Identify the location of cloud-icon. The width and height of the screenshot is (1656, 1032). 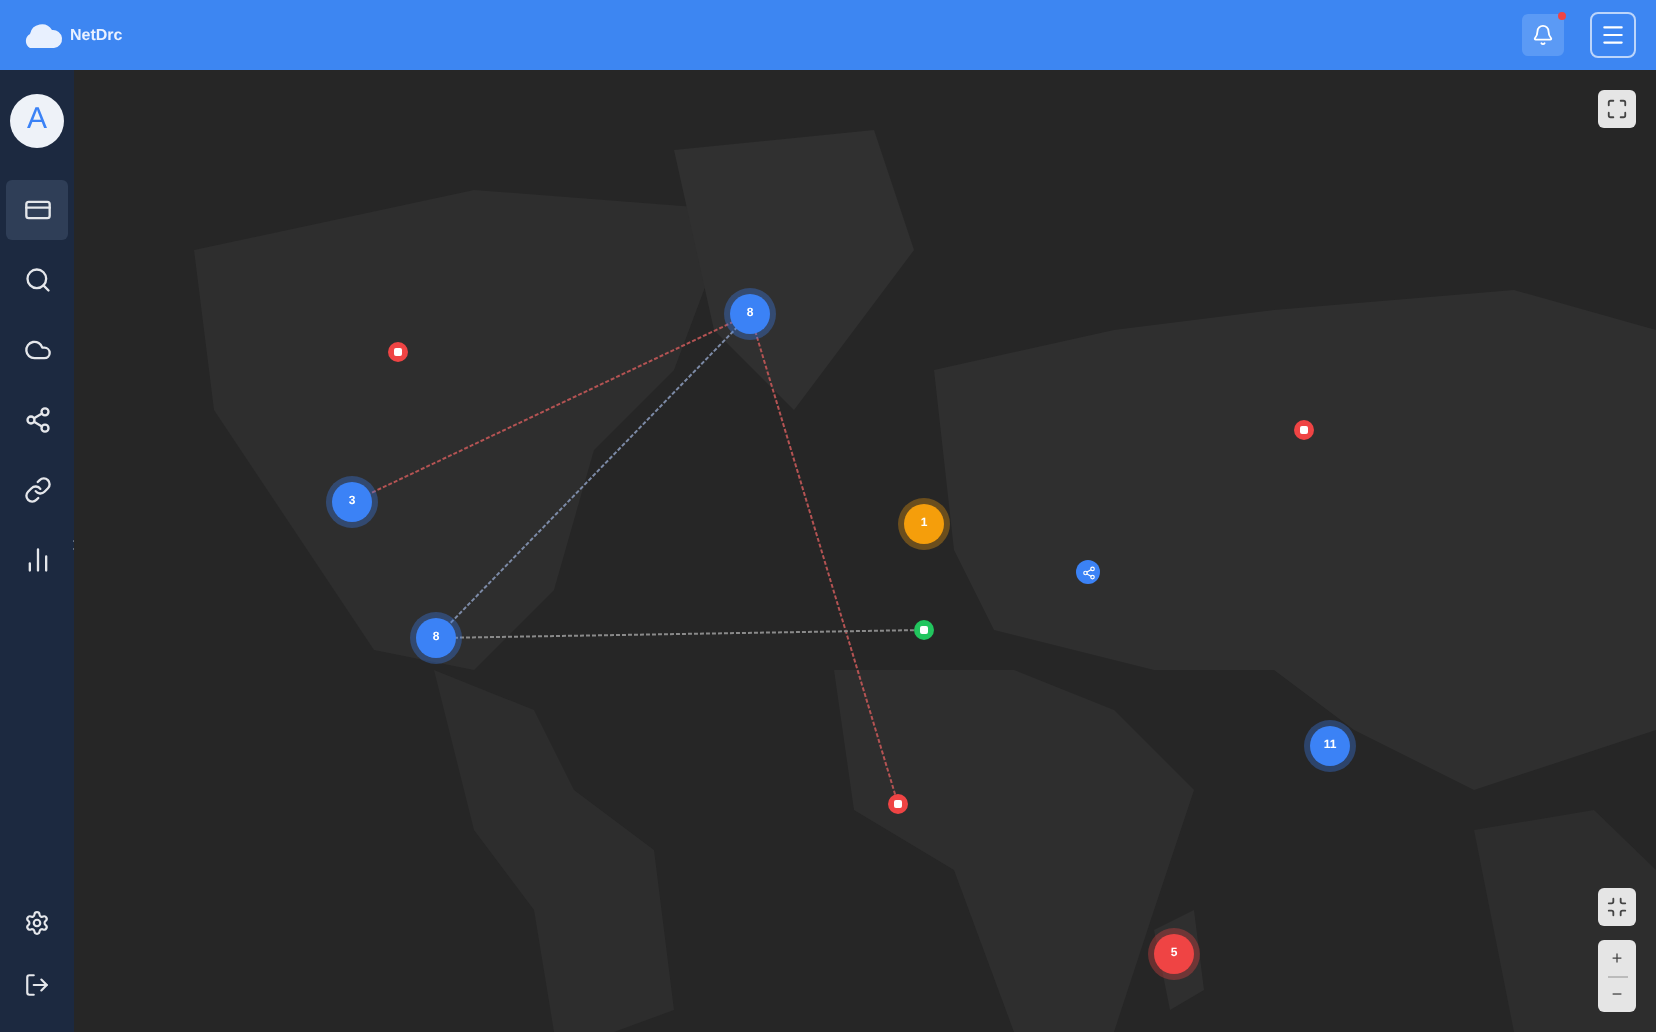
(37, 350).